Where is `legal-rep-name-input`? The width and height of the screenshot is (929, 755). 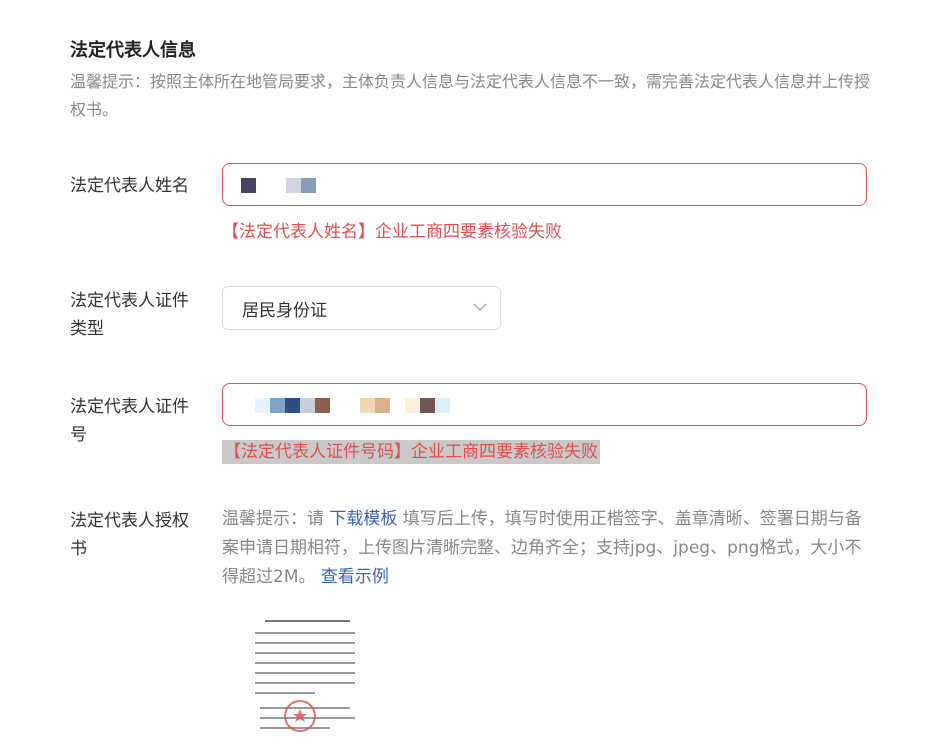
legal-rep-name-input is located at coordinates (544, 184).